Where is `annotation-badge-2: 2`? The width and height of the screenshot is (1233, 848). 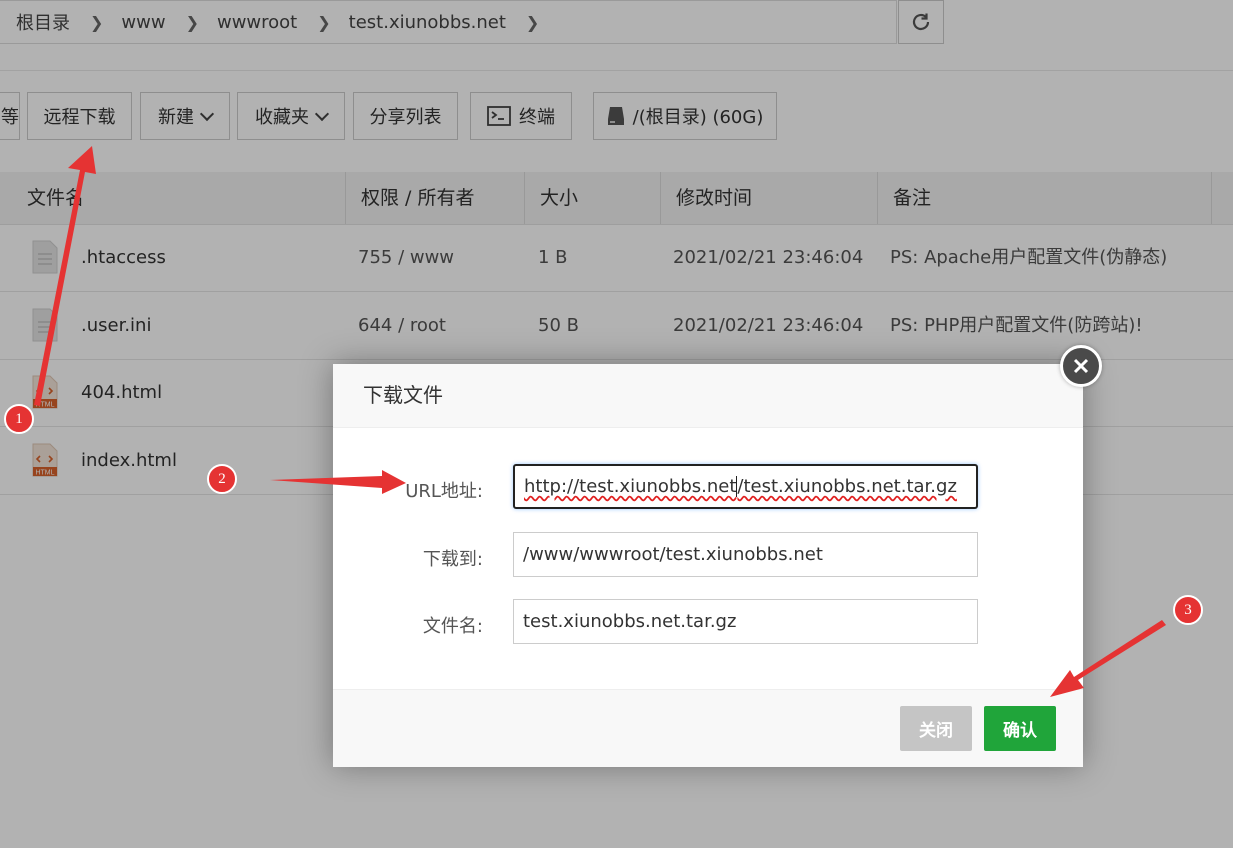 annotation-badge-2: 2 is located at coordinates (222, 479).